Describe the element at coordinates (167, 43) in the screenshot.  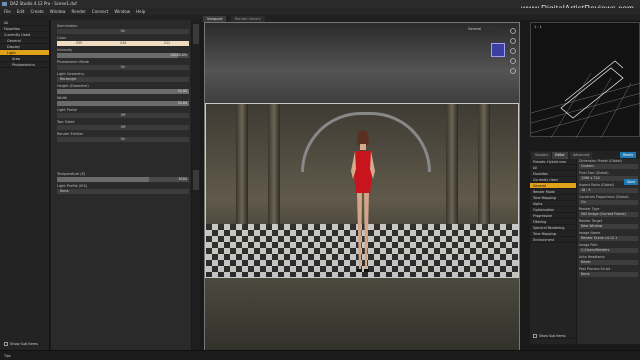
I see `color-b: 211` at that location.